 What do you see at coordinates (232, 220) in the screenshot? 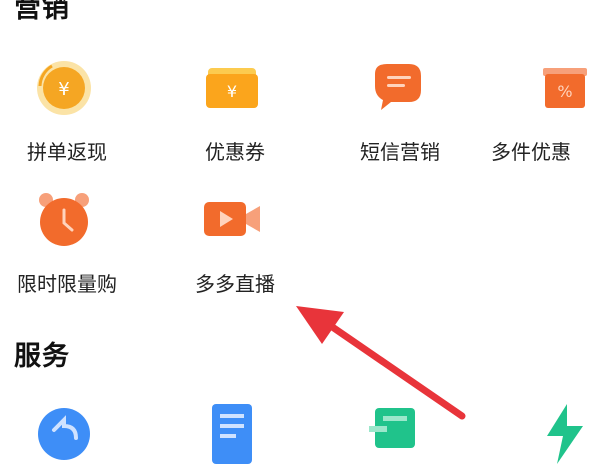
I see `video-camera-icon` at bounding box center [232, 220].